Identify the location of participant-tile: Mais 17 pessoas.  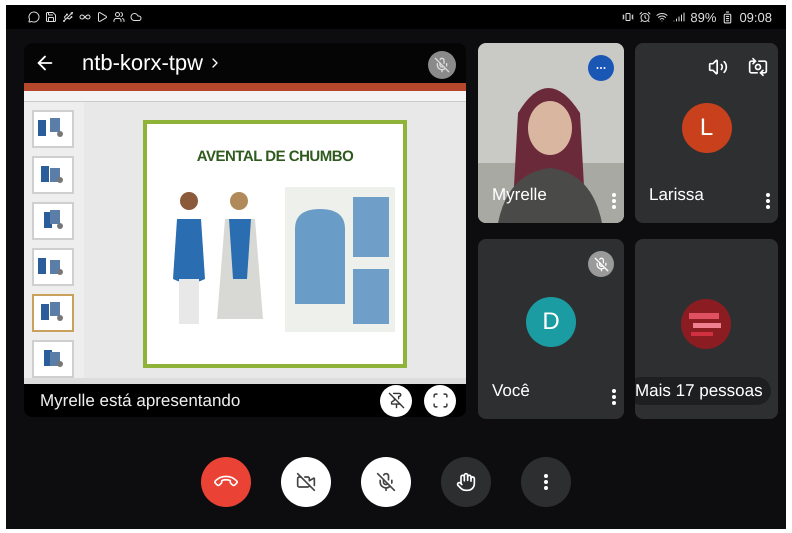
(706, 329).